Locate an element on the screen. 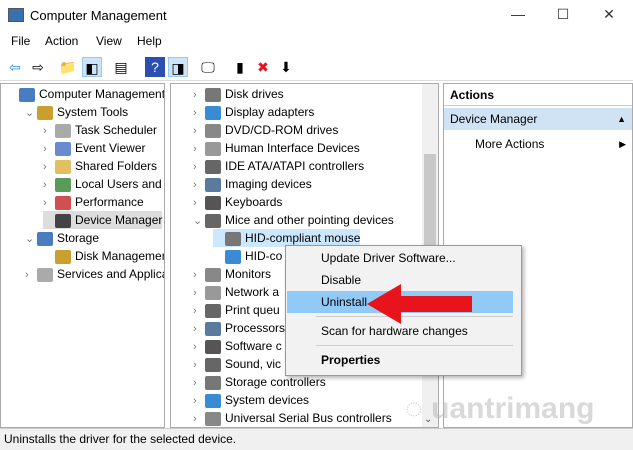 This screenshot has height=450, width=633. properties-icon: ▤ is located at coordinates (121, 67).